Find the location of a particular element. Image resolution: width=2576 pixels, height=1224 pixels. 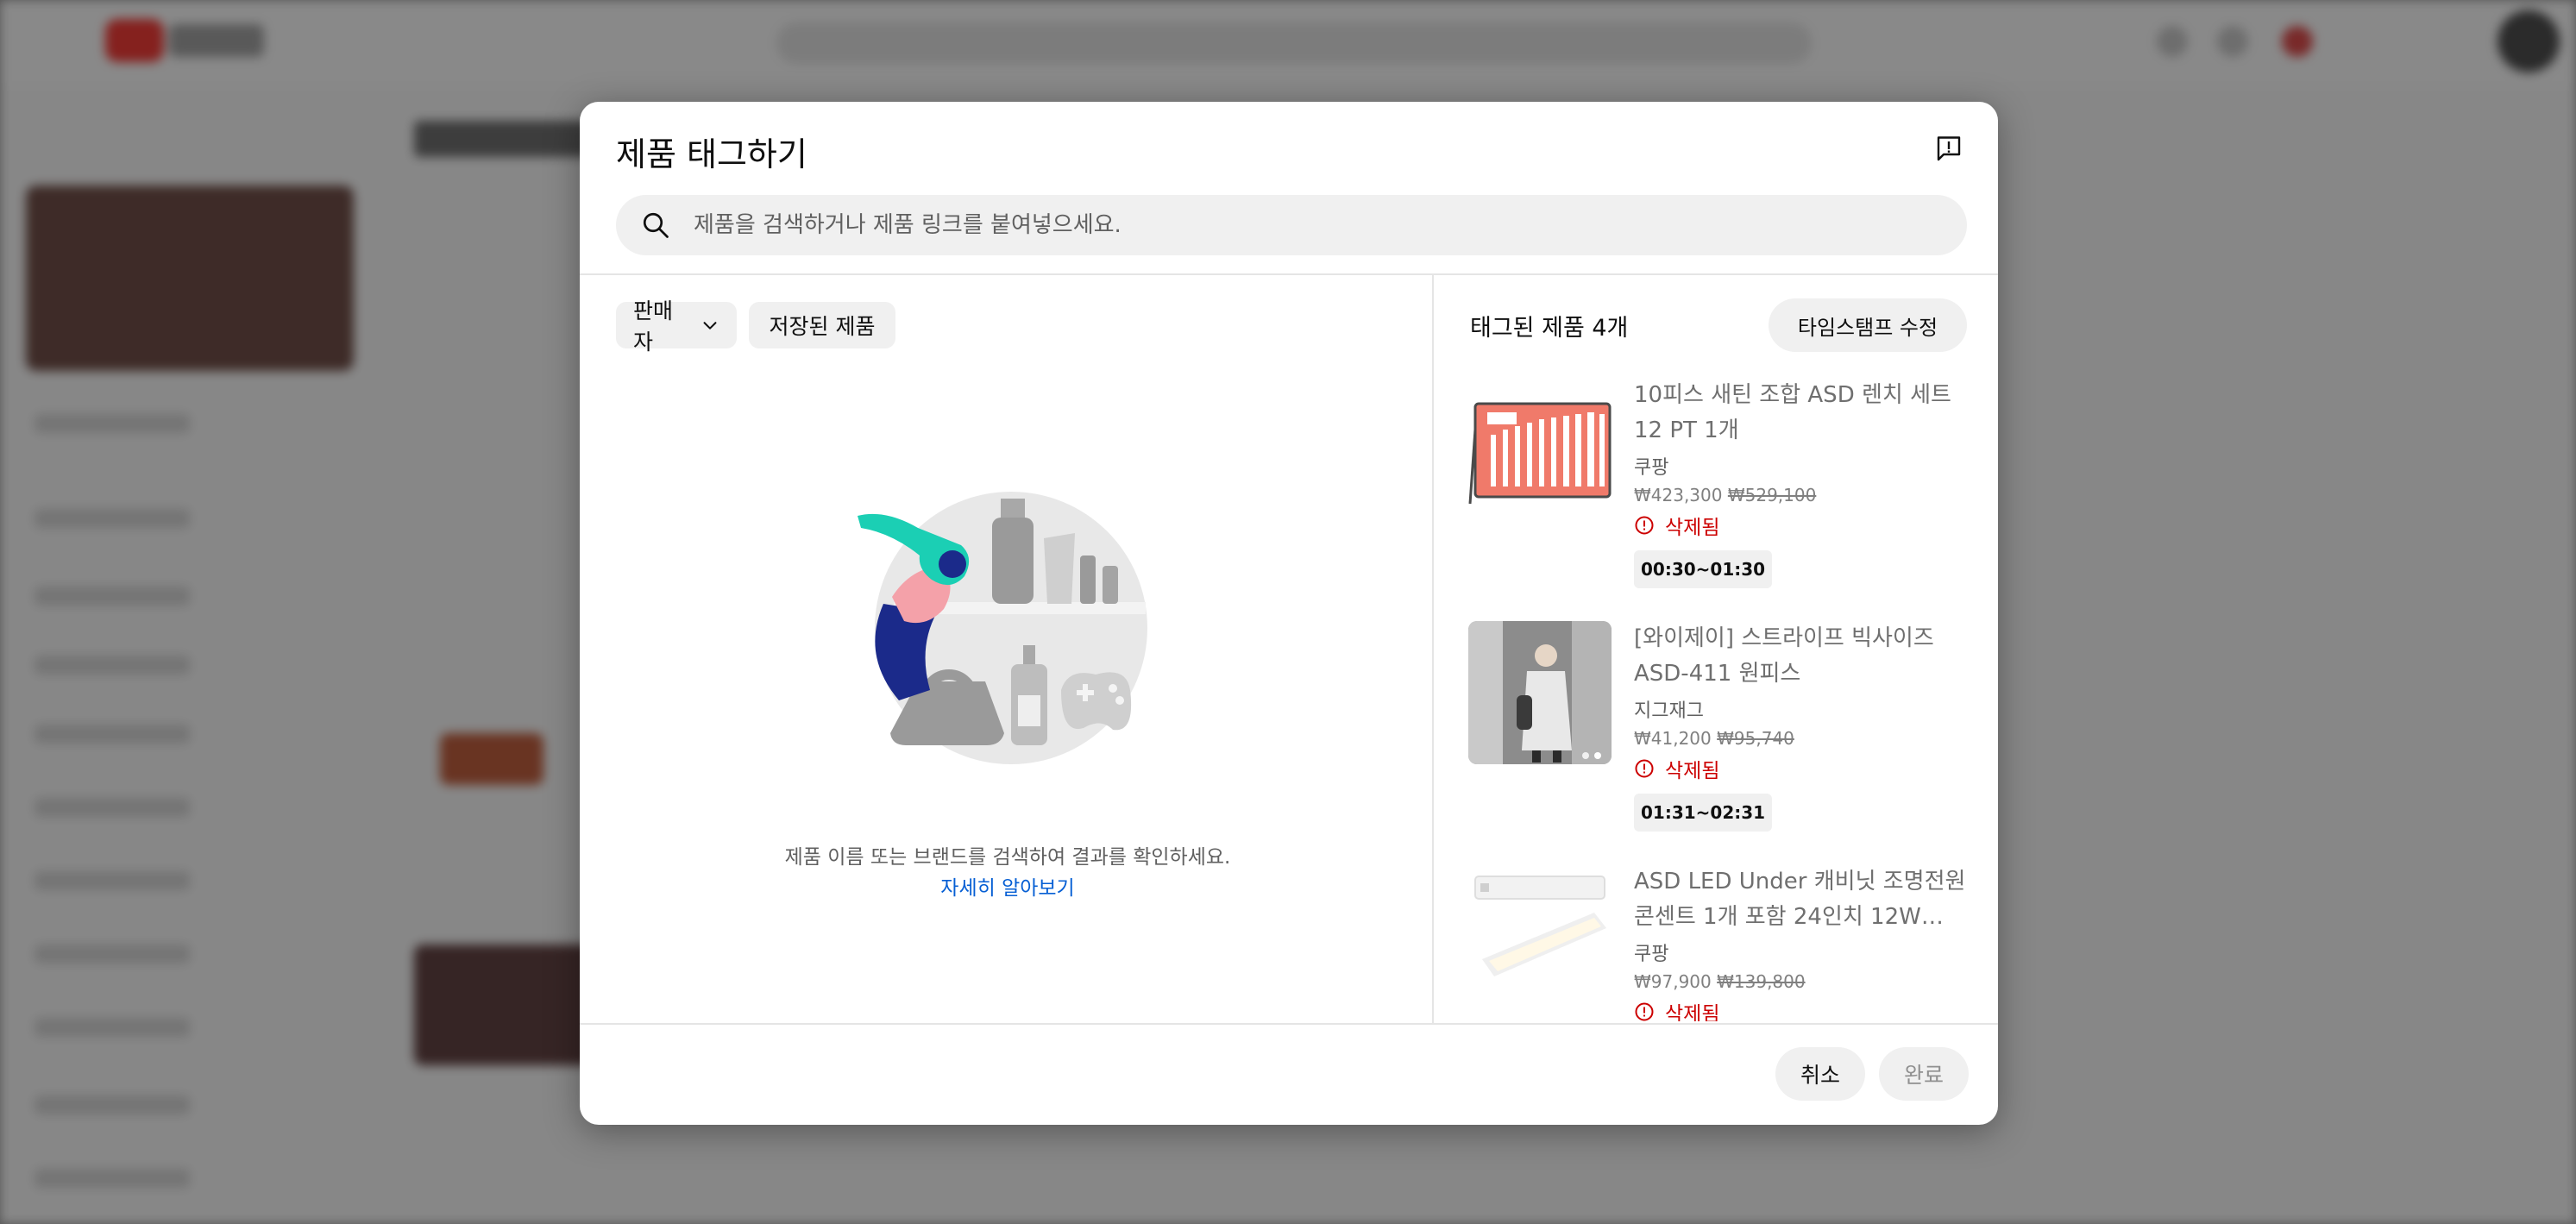

product-store: 지그재그 is located at coordinates (1669, 711).